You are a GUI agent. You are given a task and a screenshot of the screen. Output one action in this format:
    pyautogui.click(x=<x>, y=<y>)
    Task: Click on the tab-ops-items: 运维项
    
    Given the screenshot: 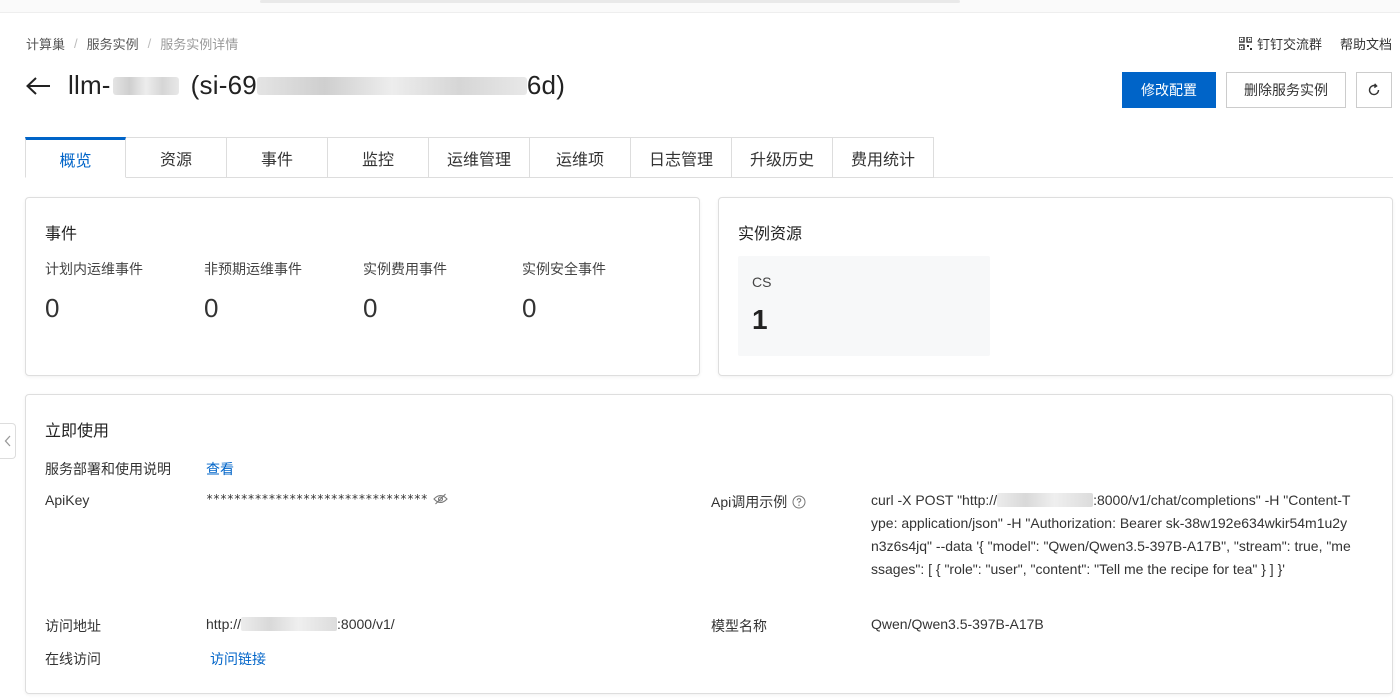 What is the action you would take?
    pyautogui.click(x=580, y=157)
    